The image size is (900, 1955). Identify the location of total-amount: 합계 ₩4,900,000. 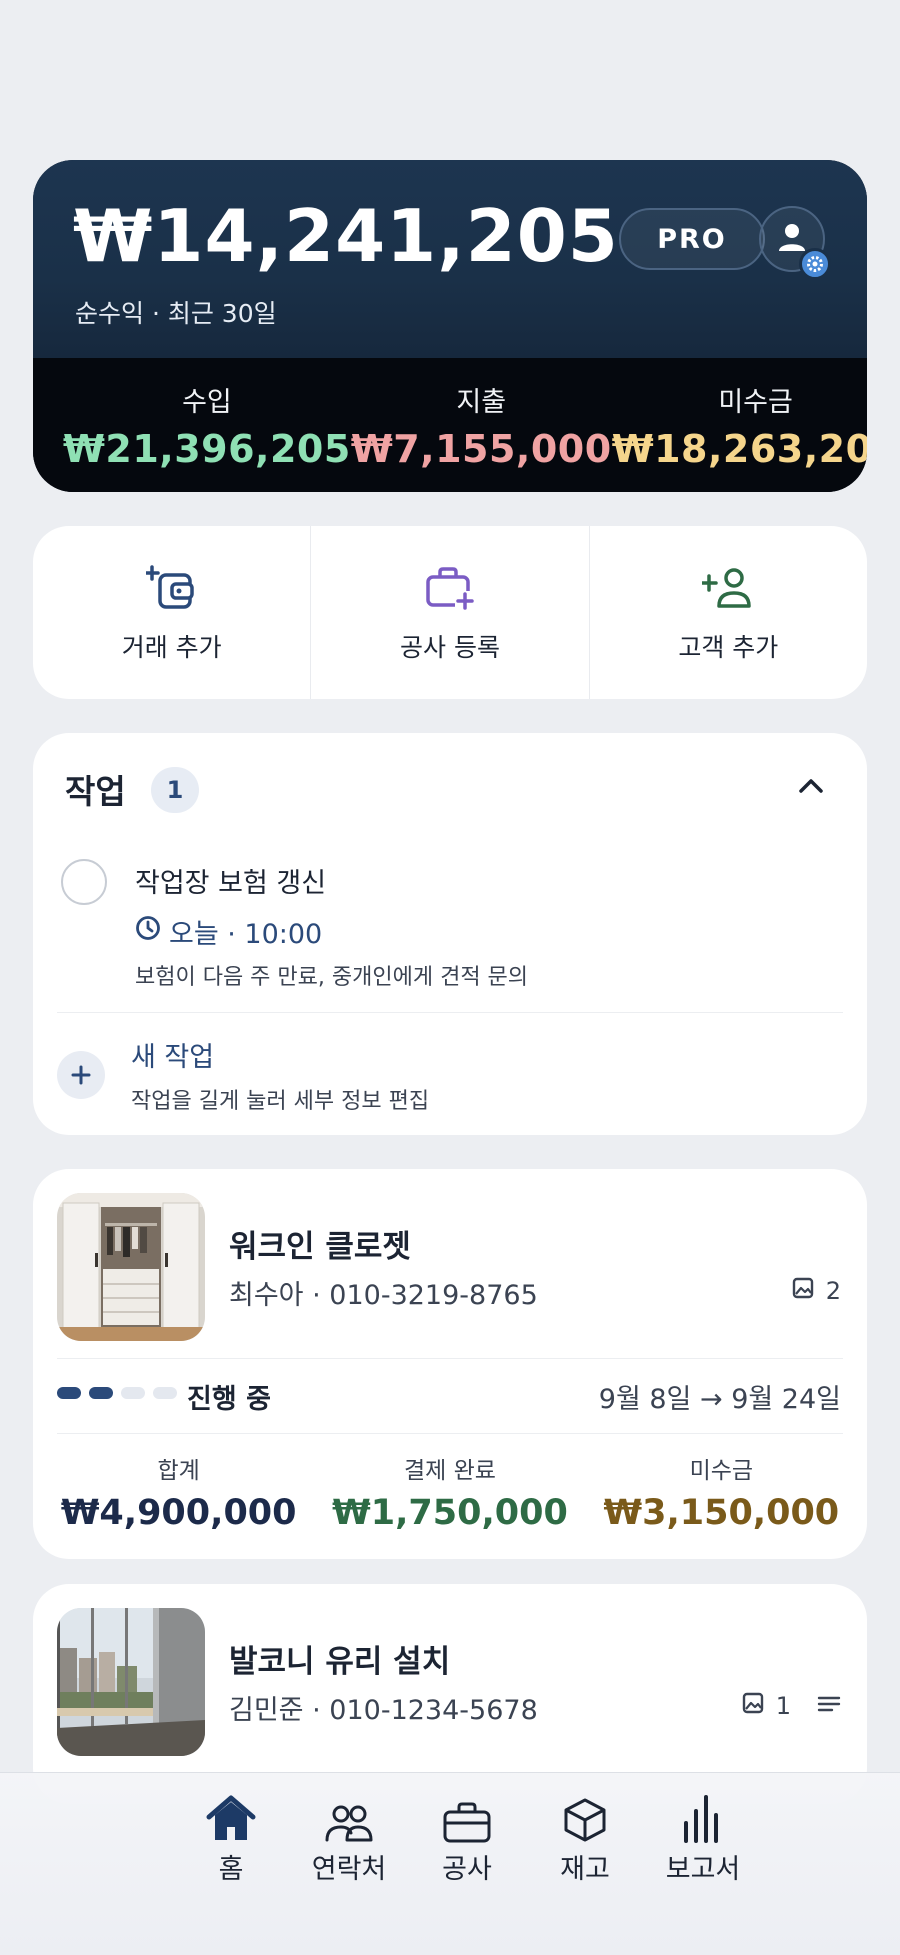
(179, 1492).